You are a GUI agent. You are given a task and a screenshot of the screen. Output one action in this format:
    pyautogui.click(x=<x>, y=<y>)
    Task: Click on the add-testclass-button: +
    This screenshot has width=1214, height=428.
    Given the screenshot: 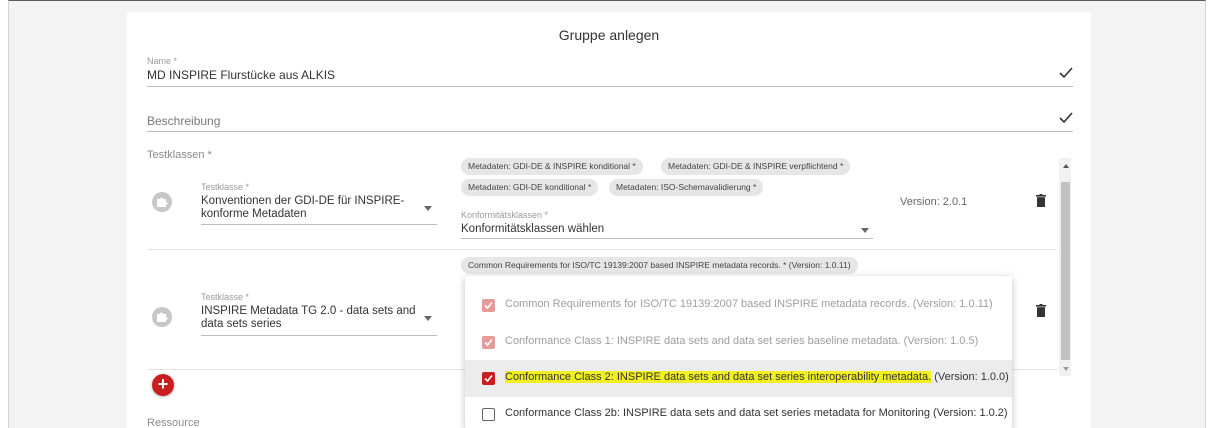 What is the action you would take?
    pyautogui.click(x=163, y=385)
    